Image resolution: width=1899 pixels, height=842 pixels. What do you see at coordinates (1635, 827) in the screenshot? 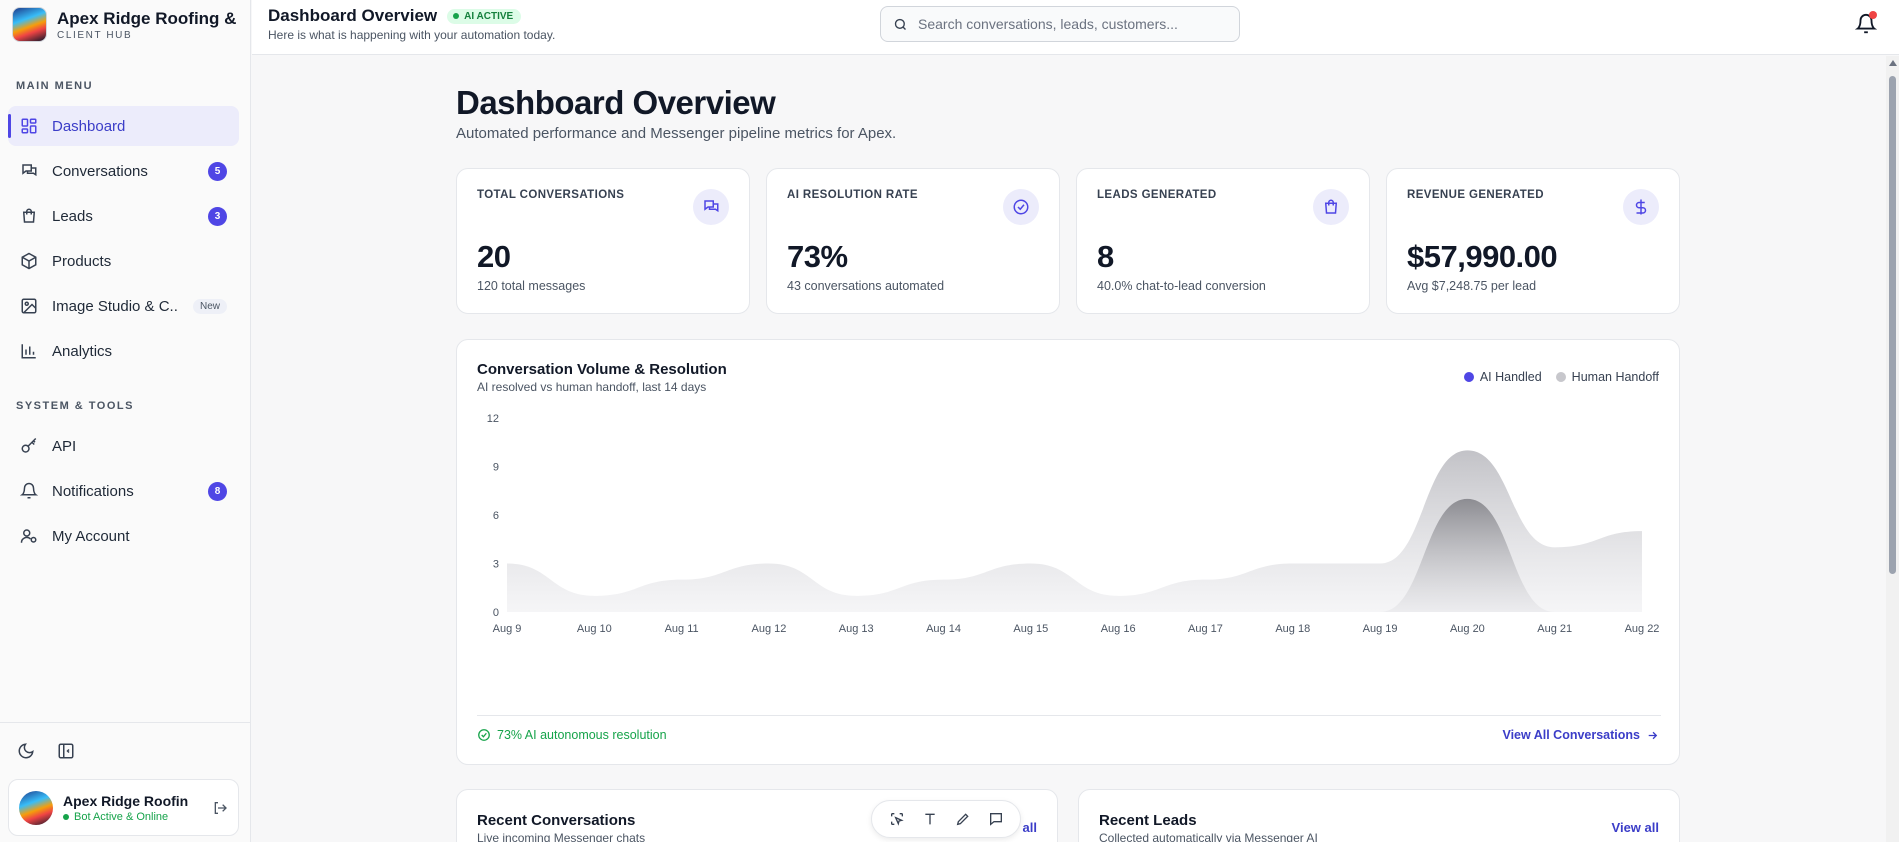
I see `view-all-leads-button: View all` at bounding box center [1635, 827].